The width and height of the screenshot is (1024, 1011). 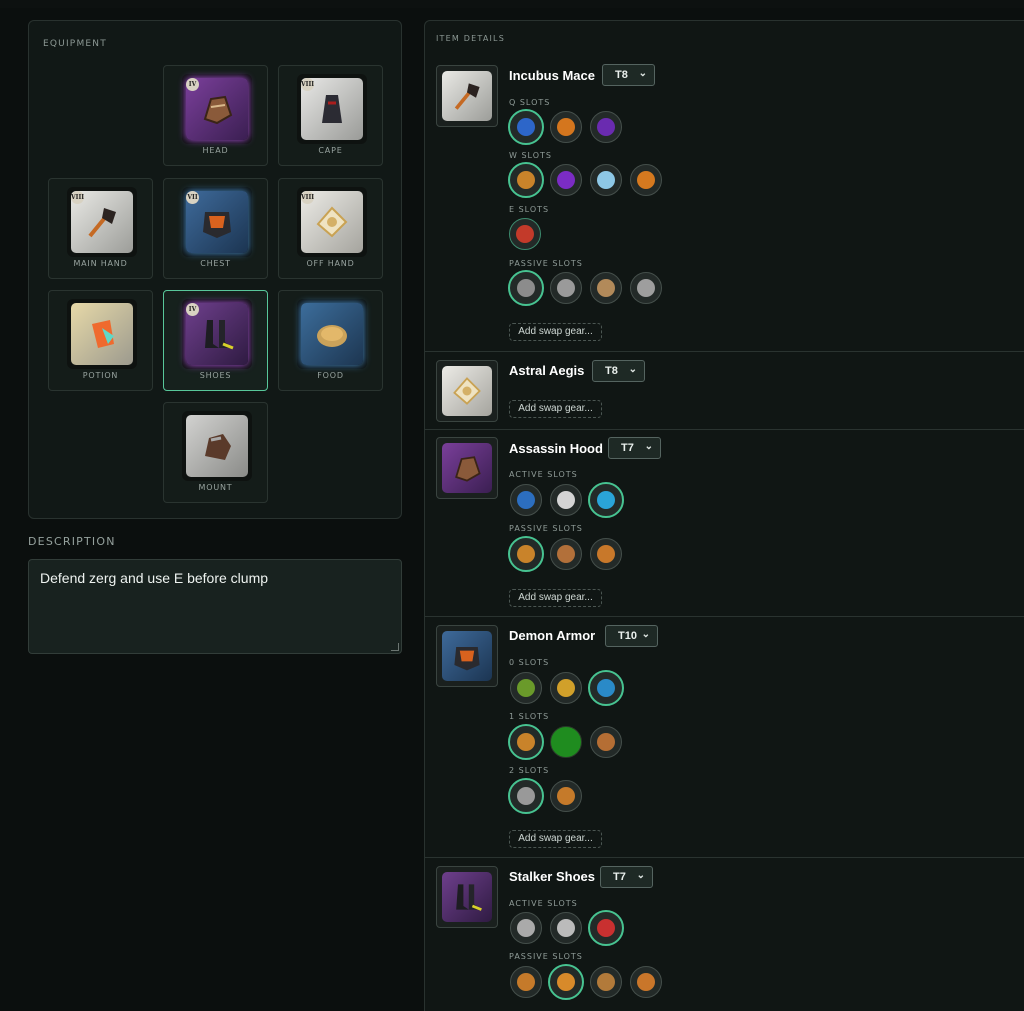 I want to click on tier-select-value: T8, so click(x=611, y=371).